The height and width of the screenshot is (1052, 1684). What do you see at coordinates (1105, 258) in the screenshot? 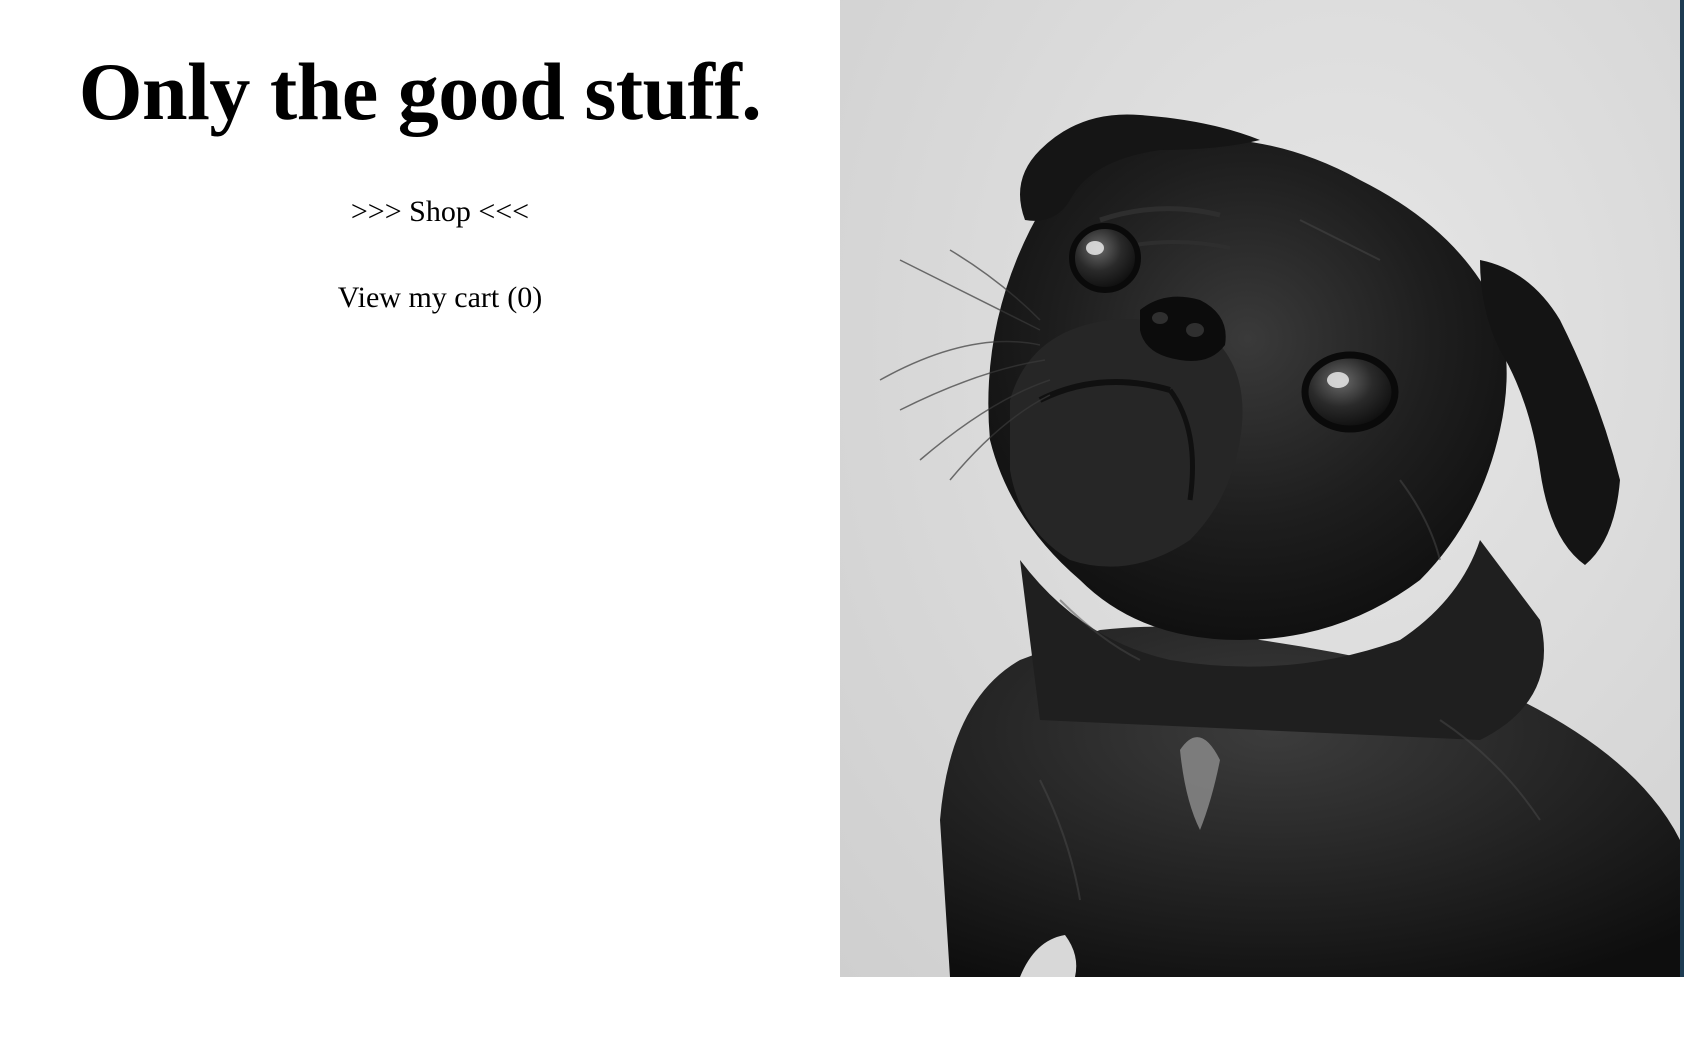
I see `left-eye` at bounding box center [1105, 258].